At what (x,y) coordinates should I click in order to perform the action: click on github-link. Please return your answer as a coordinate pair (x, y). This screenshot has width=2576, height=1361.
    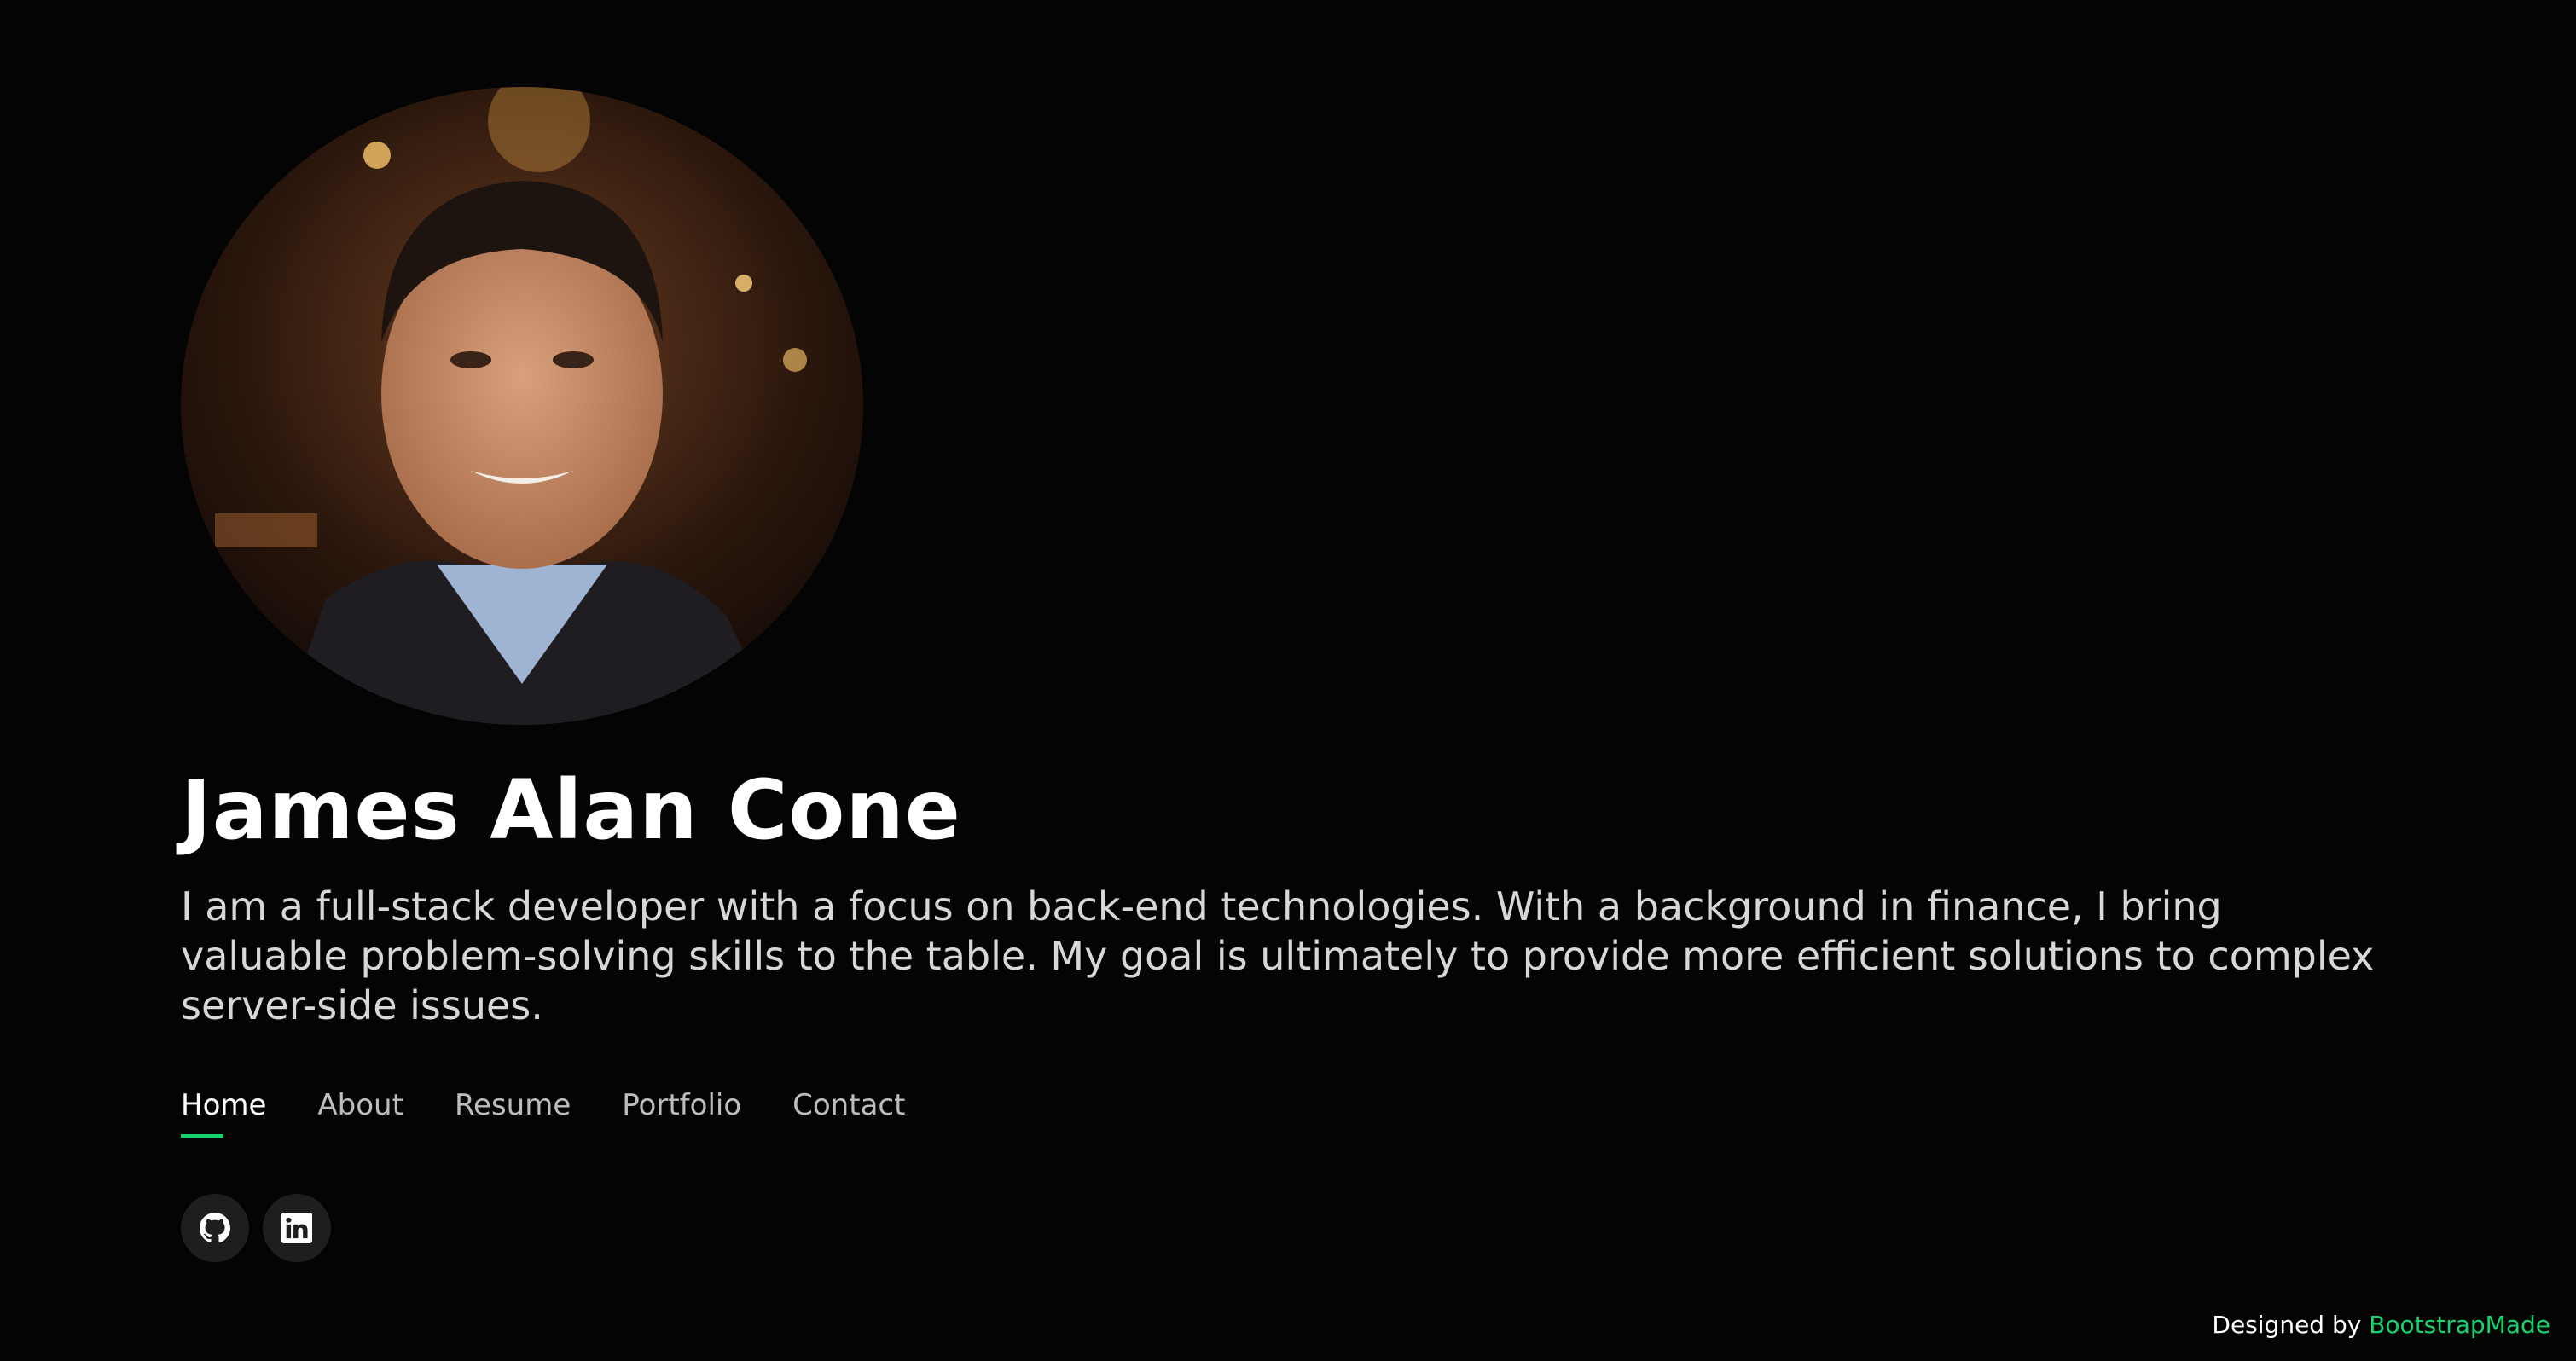
    Looking at the image, I should click on (215, 1227).